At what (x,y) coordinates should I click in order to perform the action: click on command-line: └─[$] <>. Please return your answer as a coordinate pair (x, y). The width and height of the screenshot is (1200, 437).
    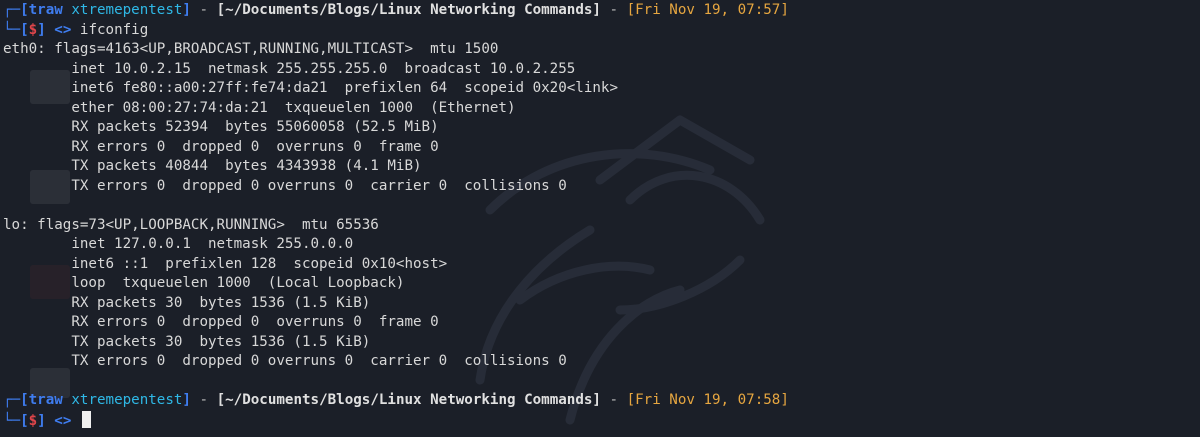
    Looking at the image, I should click on (601, 420).